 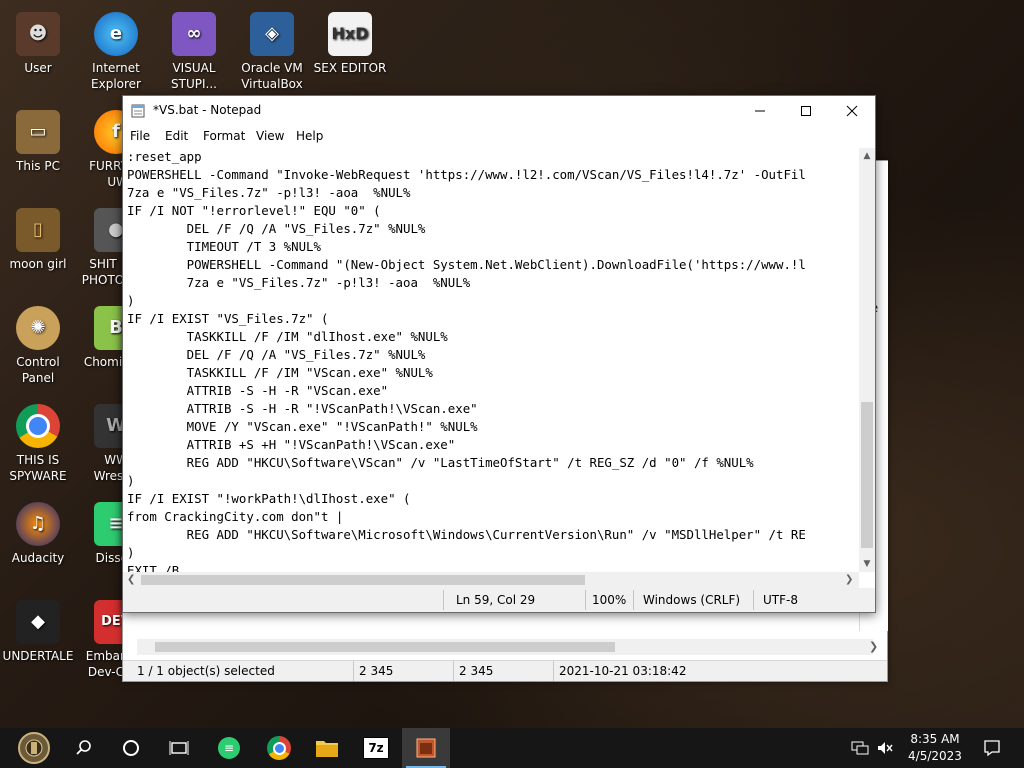 I want to click on scrollbar-thumb, so click(x=385, y=647).